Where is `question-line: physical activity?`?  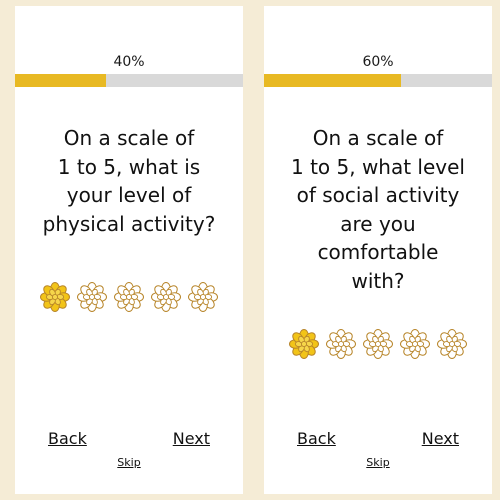 question-line: physical activity? is located at coordinates (129, 223).